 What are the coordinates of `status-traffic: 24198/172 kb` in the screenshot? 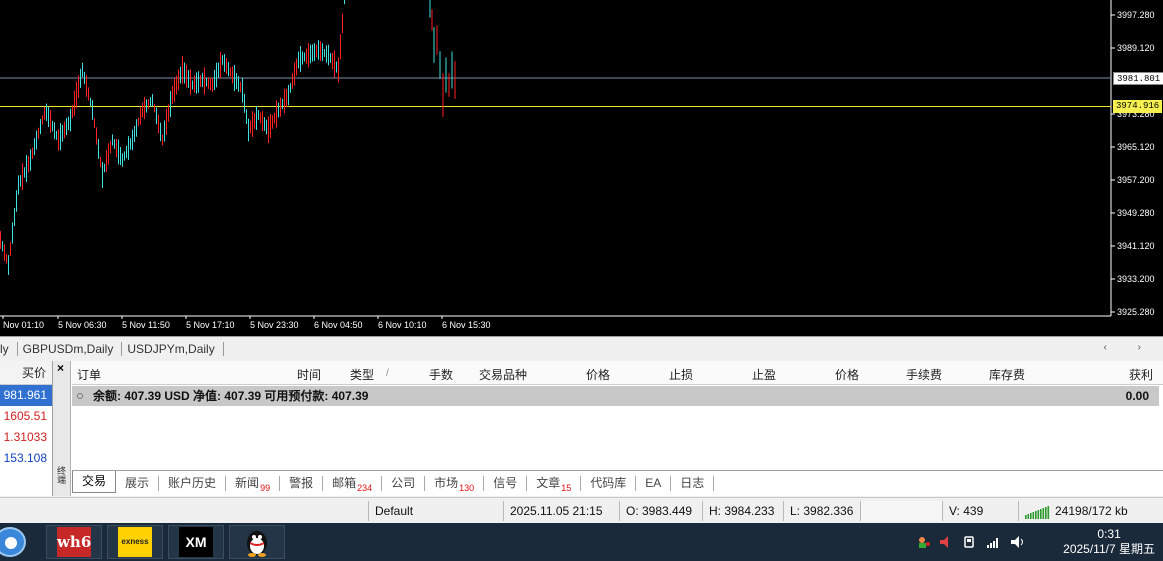 It's located at (1090, 511).